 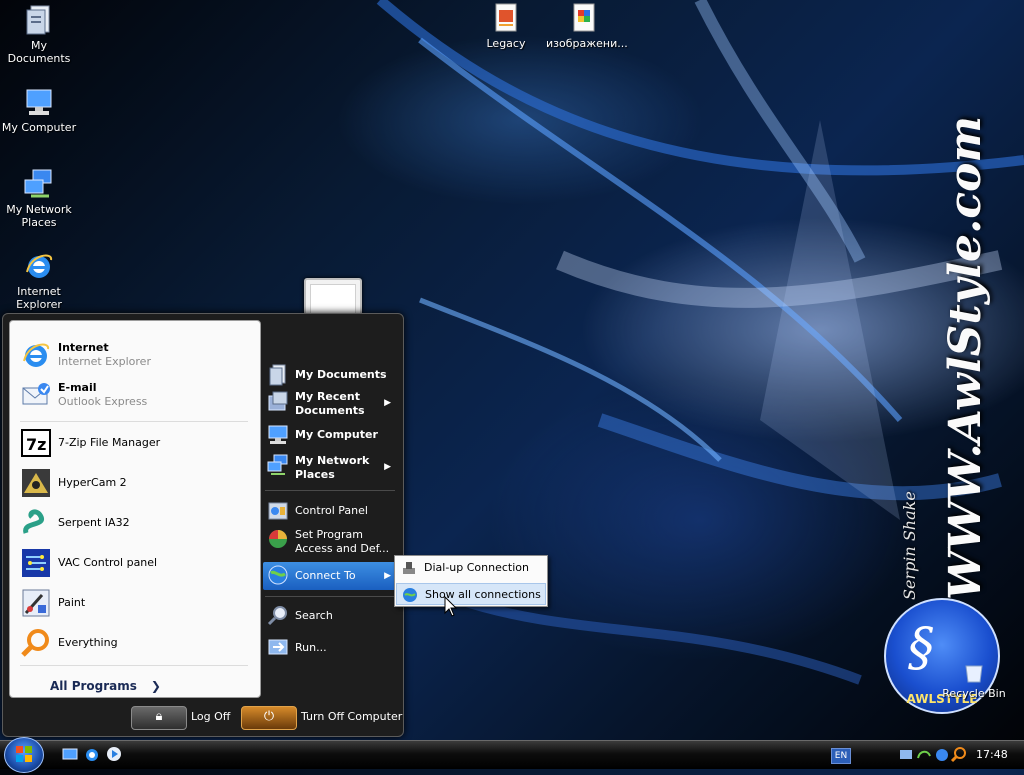 What do you see at coordinates (88, 642) in the screenshot?
I see `recent-label: Everything` at bounding box center [88, 642].